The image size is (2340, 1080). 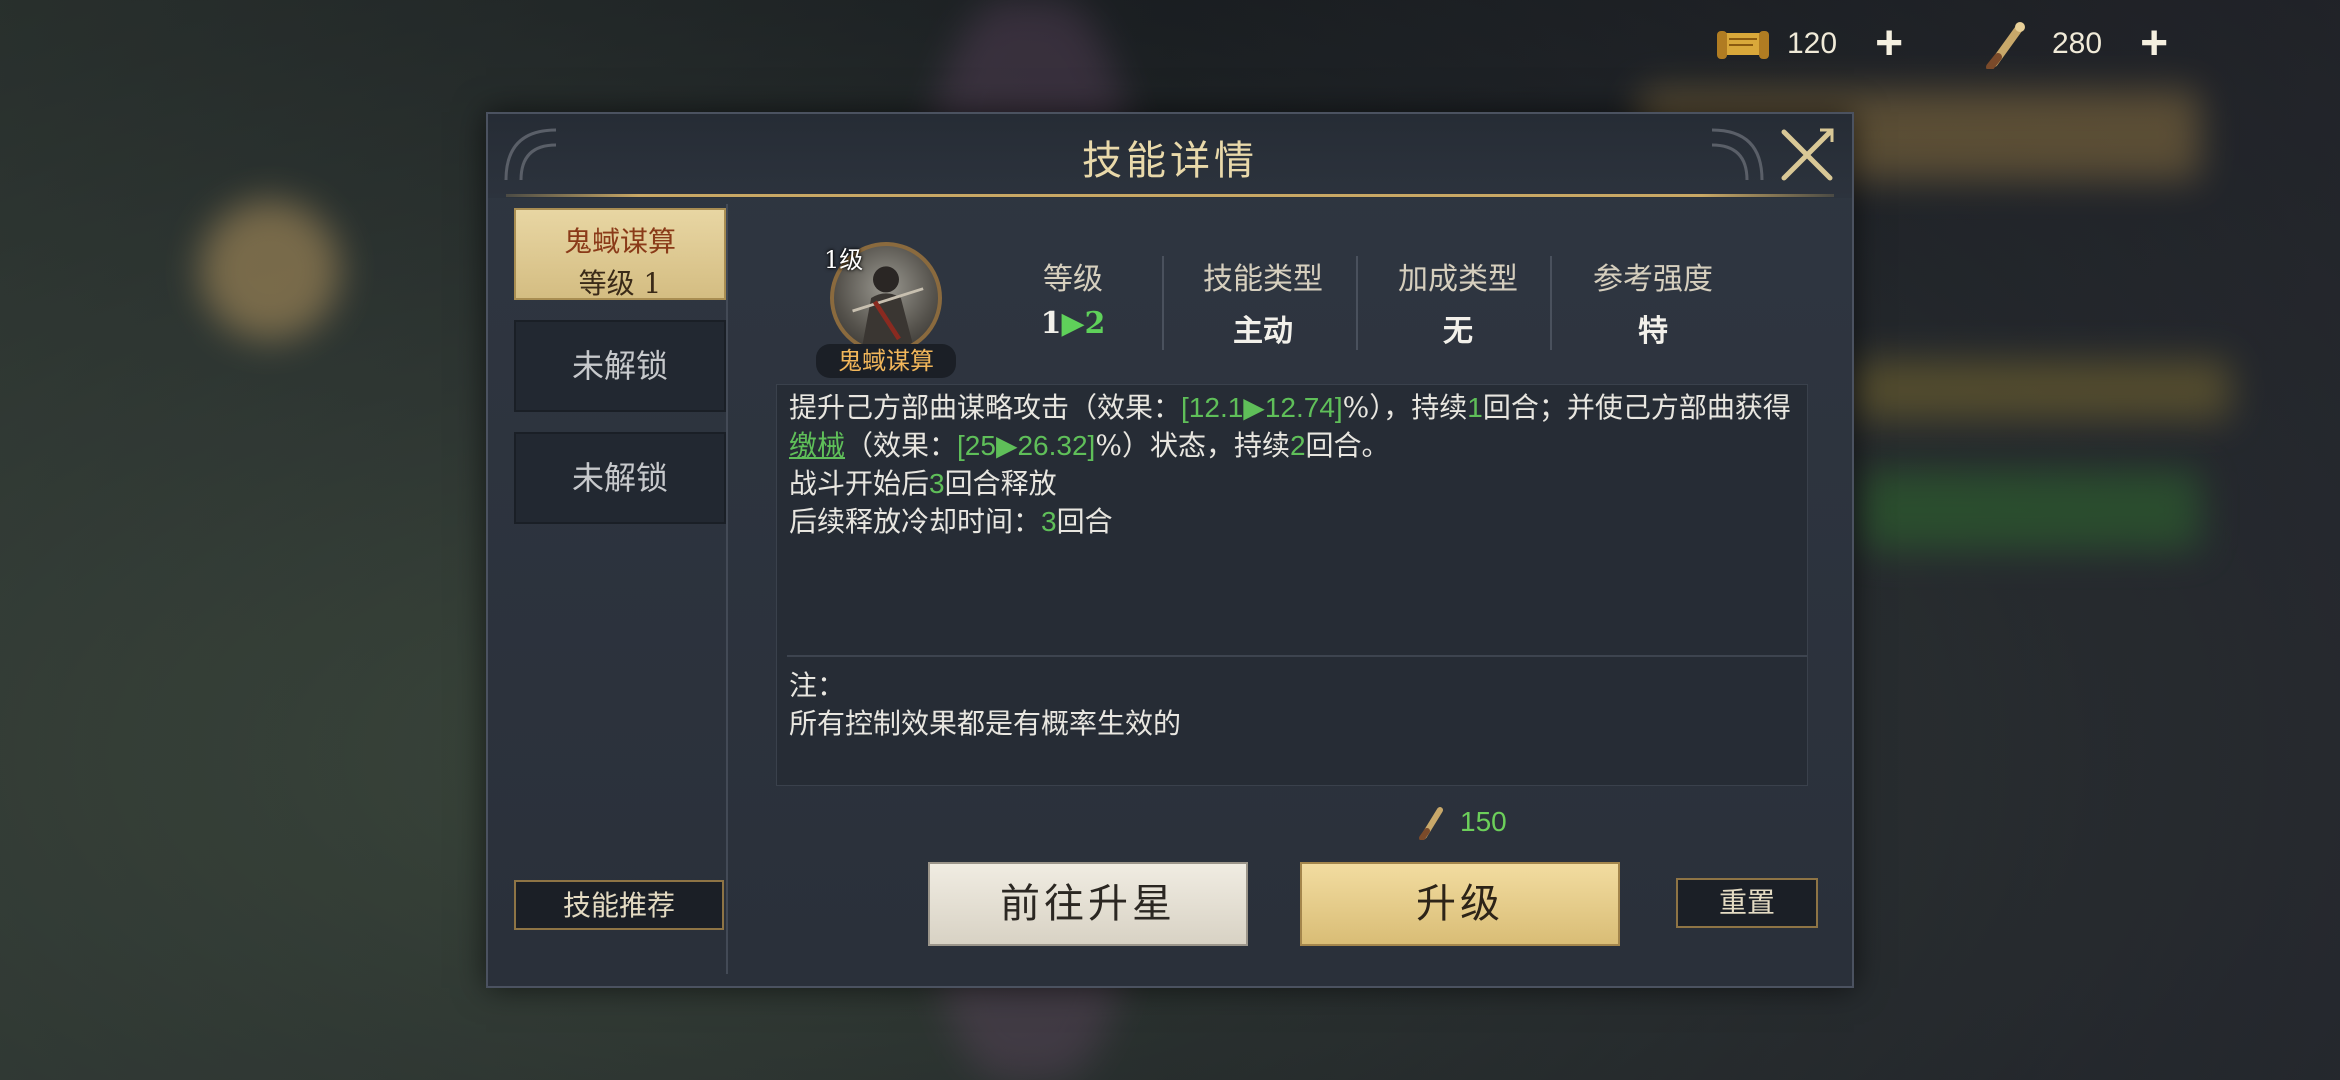 I want to click on scroll-icon, so click(x=1743, y=45).